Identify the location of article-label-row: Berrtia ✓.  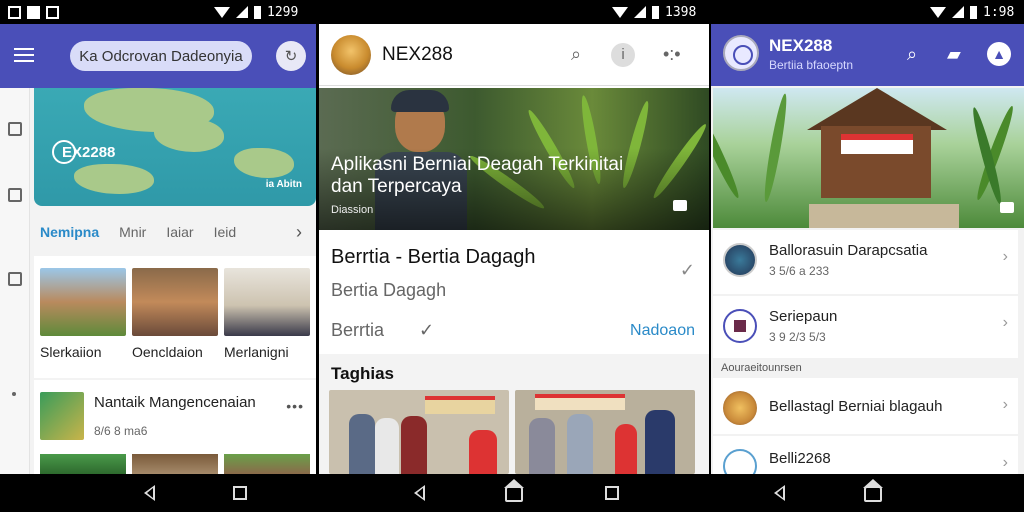
(382, 330).